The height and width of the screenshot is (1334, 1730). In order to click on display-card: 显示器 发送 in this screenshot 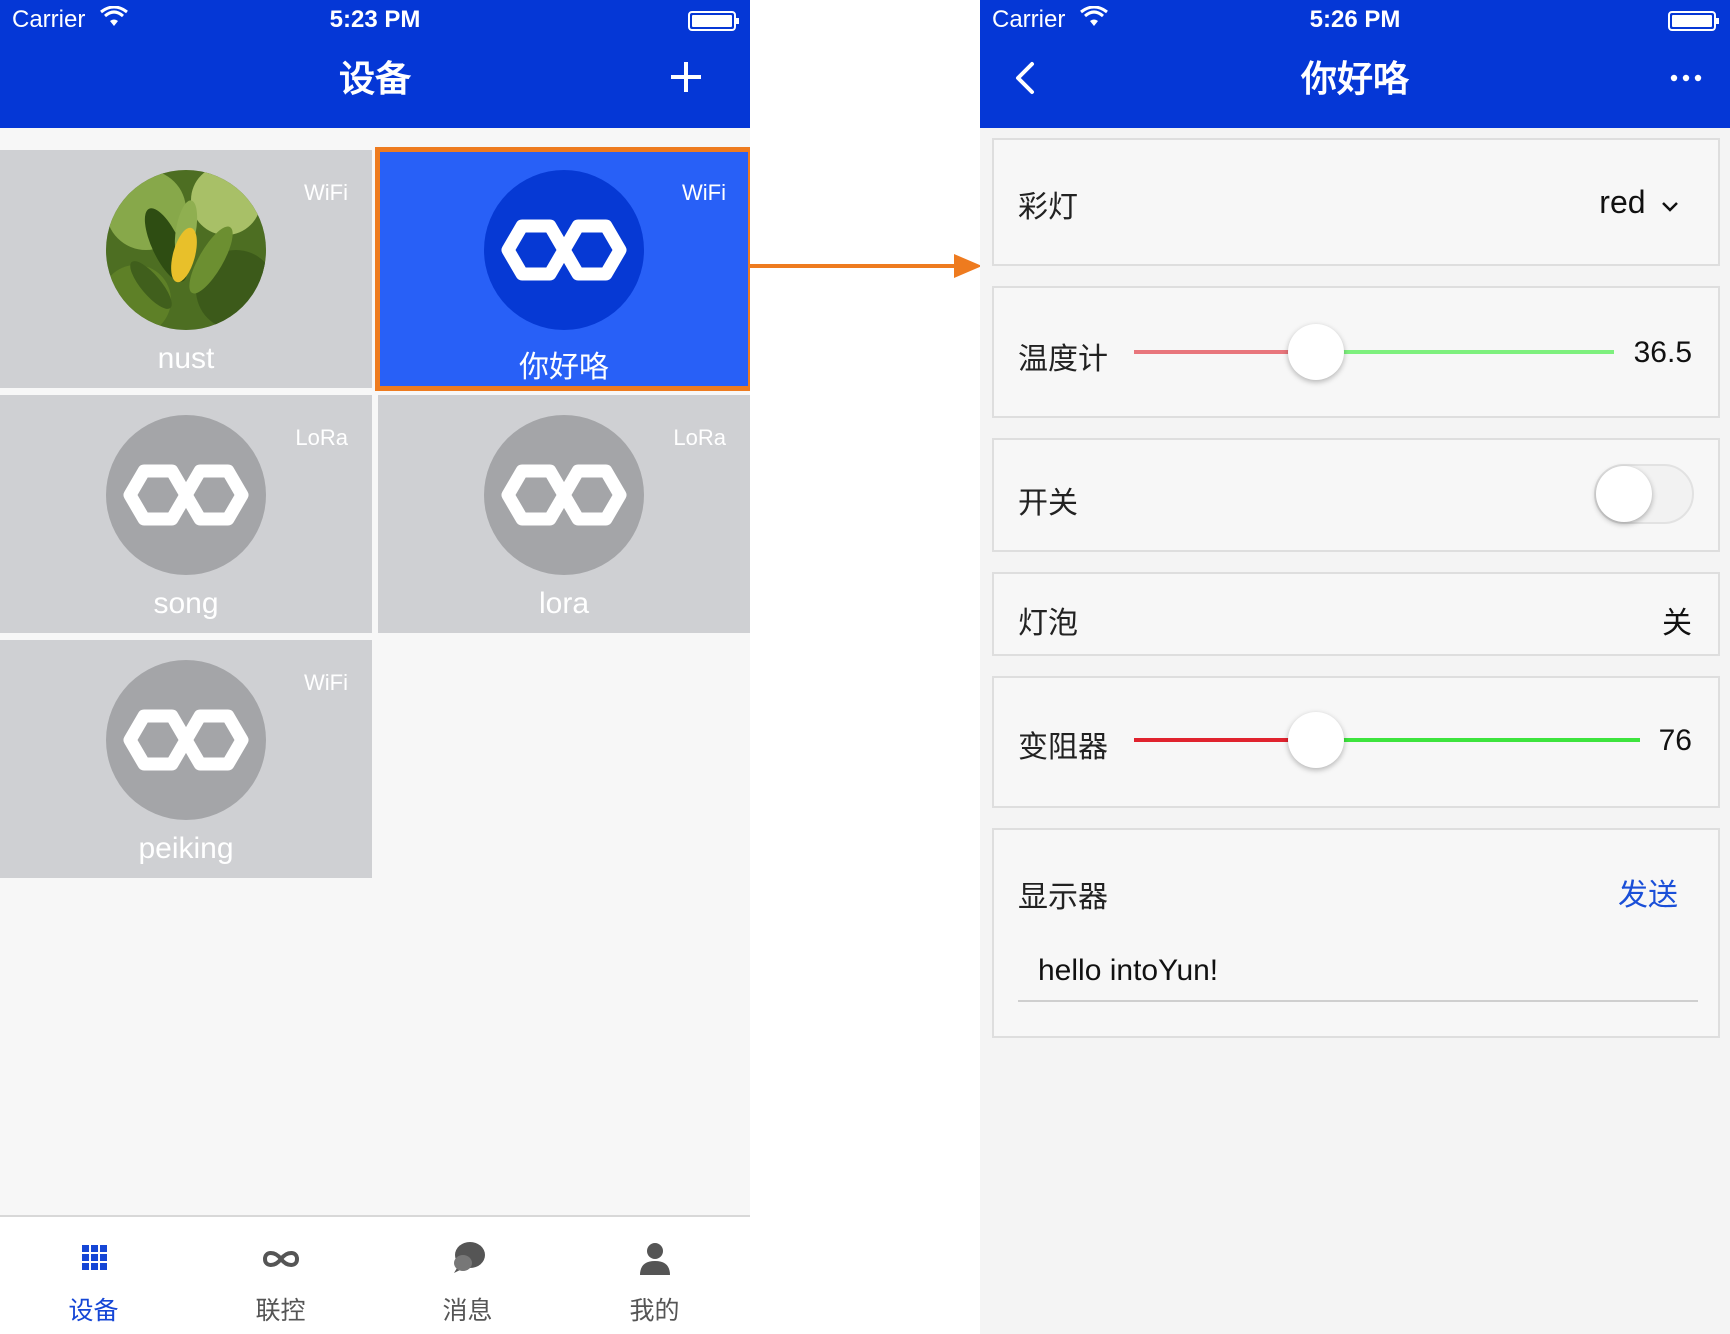, I will do `click(1356, 933)`.